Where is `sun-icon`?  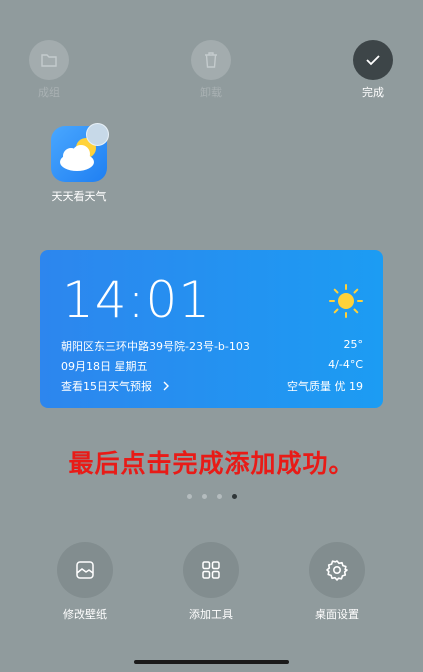
sun-icon is located at coordinates (346, 301).